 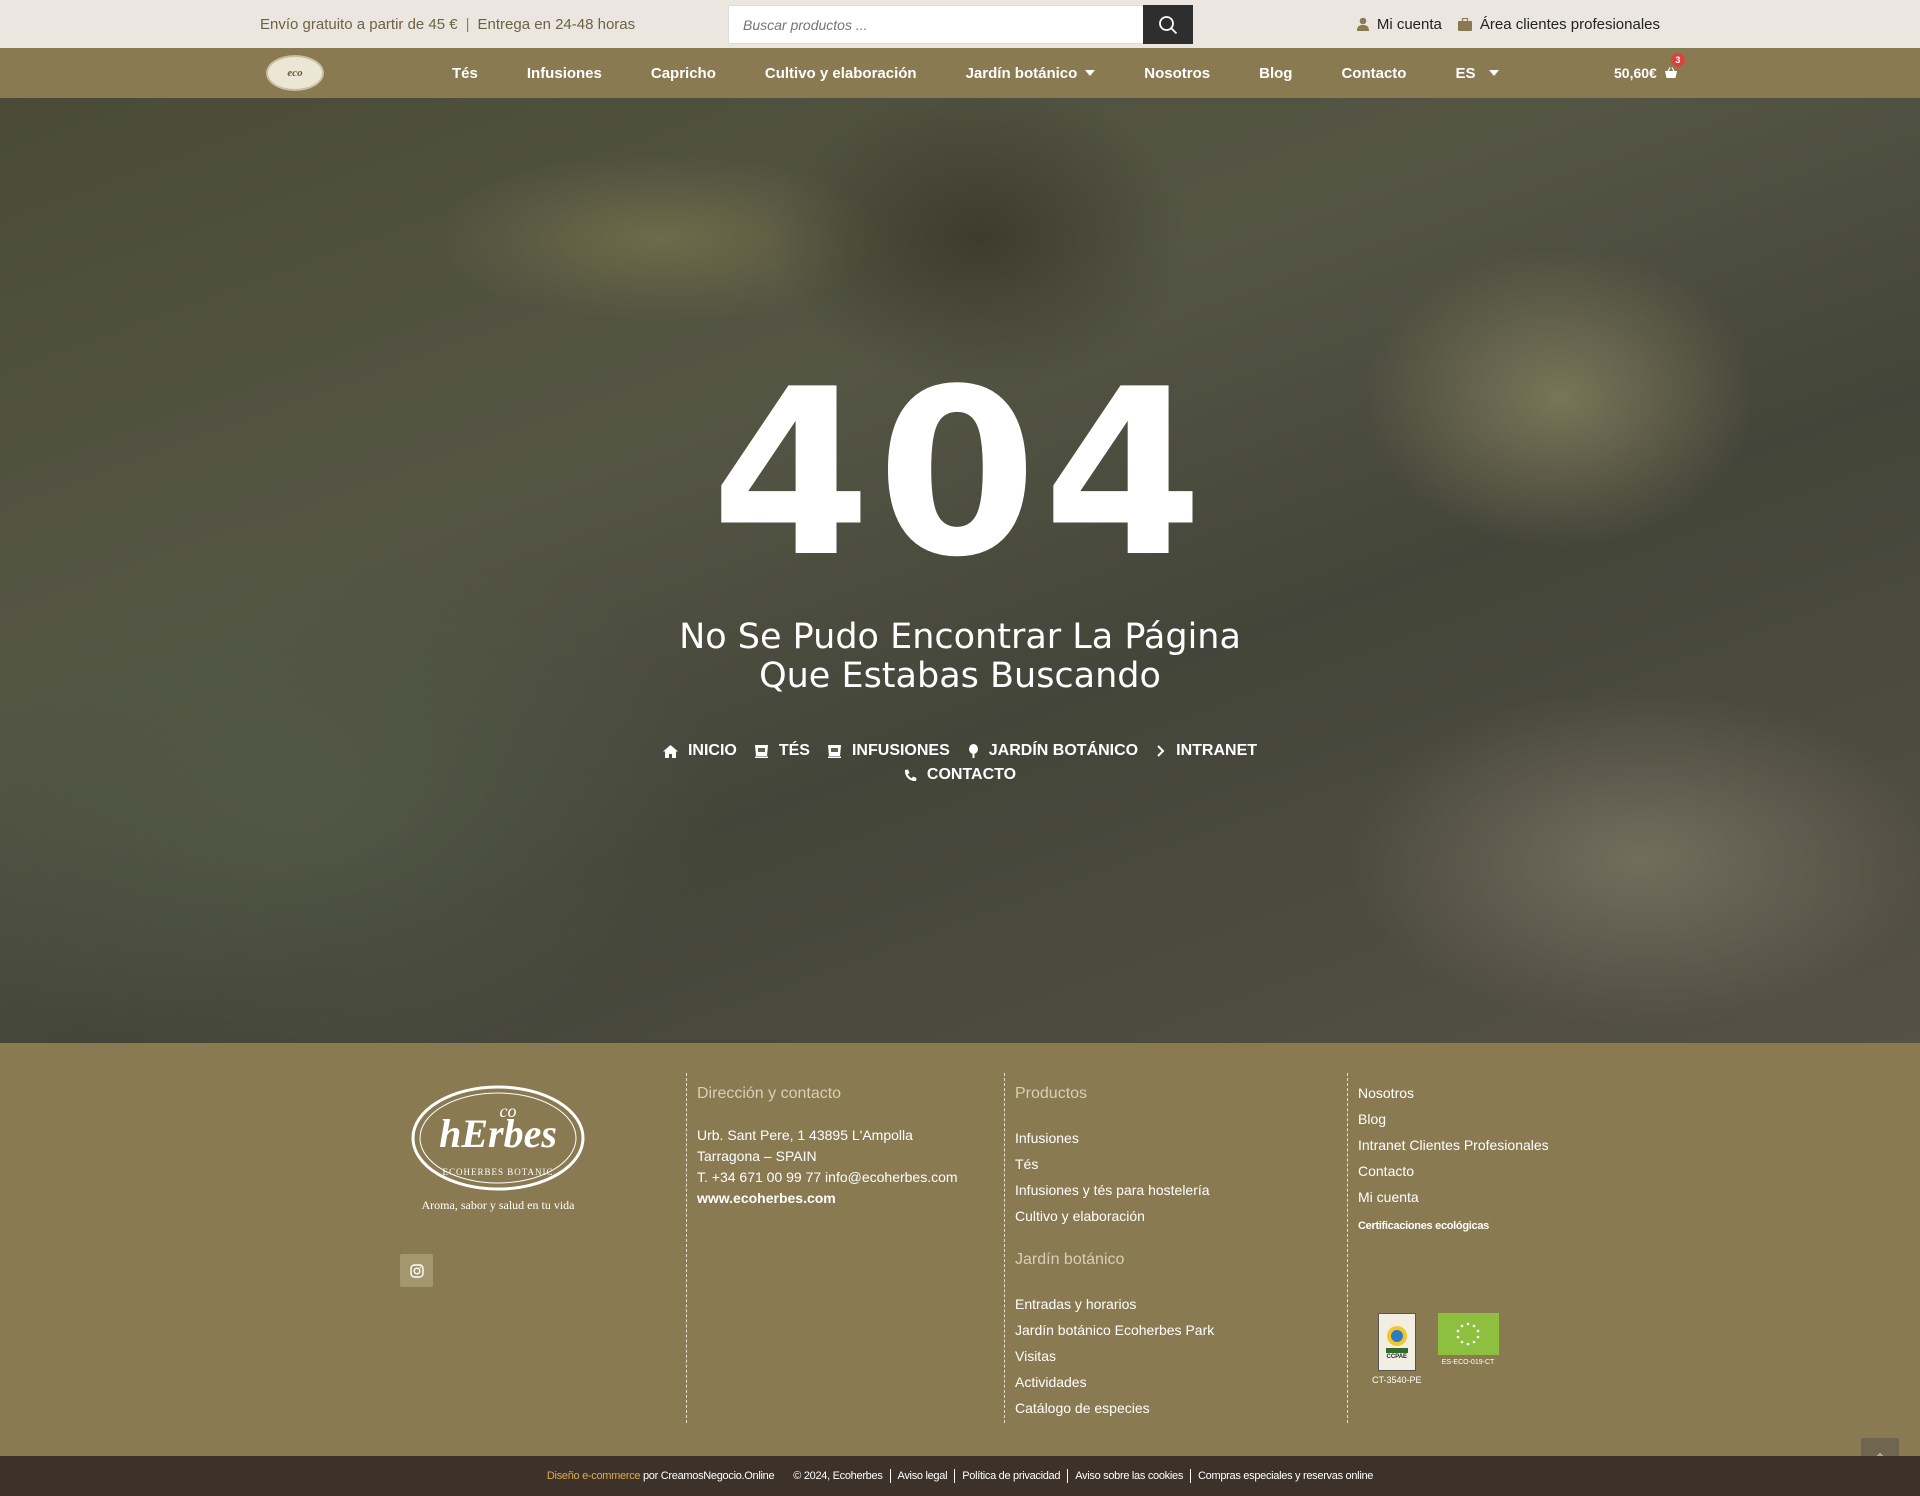 I want to click on nav-item-label: Nosotros, so click(x=1177, y=73).